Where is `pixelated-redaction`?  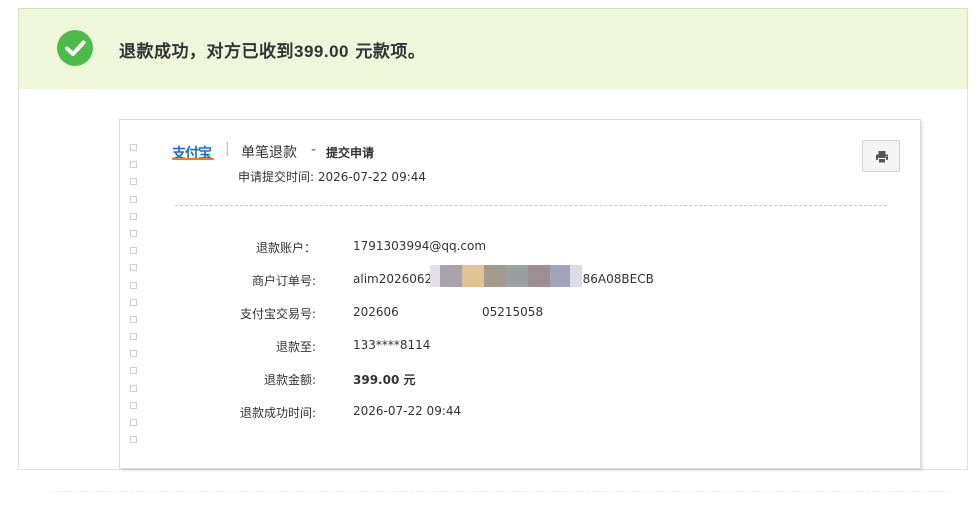 pixelated-redaction is located at coordinates (506, 276).